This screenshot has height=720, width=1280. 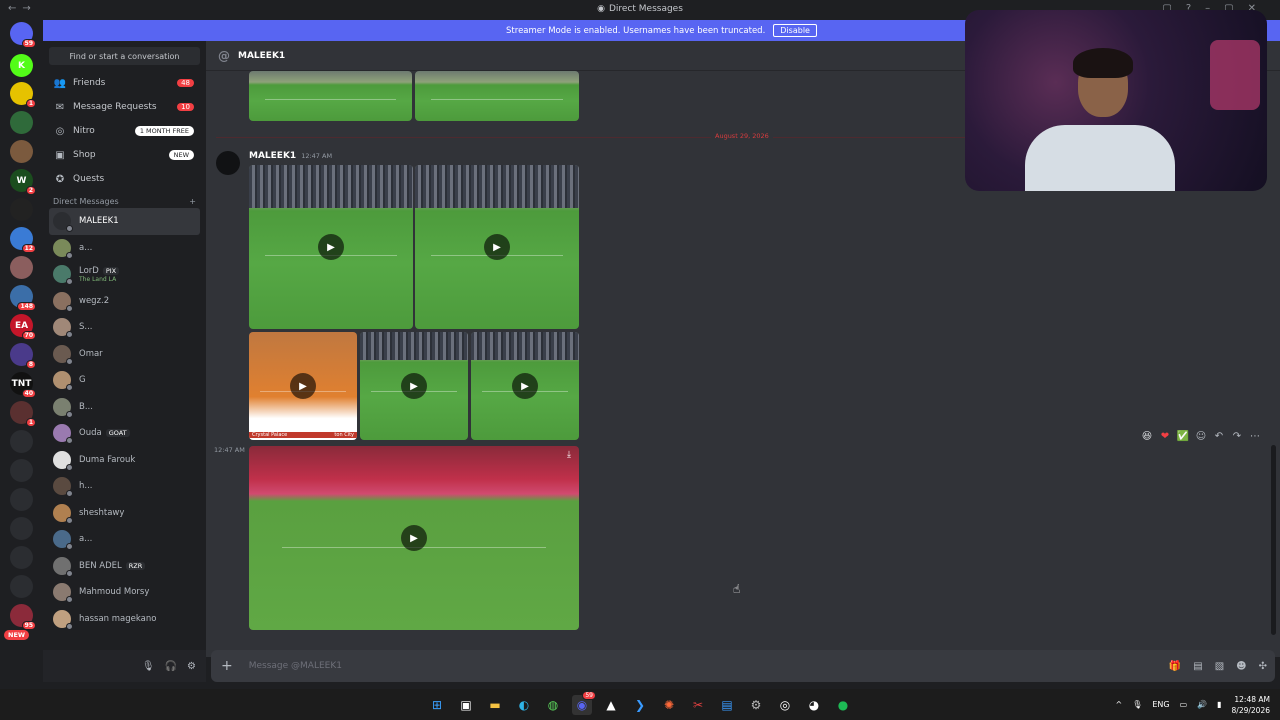 What do you see at coordinates (124, 566) in the screenshot?
I see `dm-item: BEN ADEL RZR` at bounding box center [124, 566].